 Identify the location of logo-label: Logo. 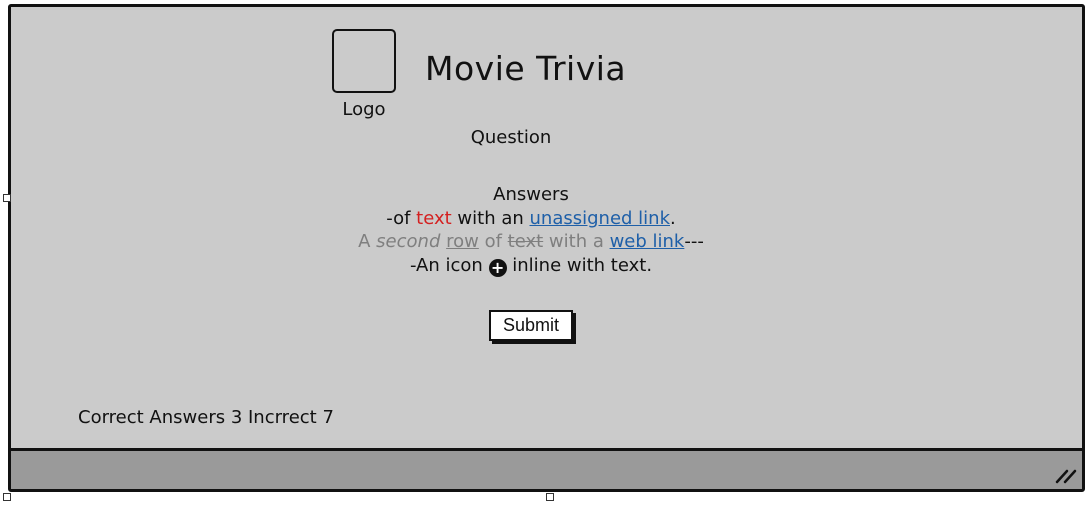
(364, 109).